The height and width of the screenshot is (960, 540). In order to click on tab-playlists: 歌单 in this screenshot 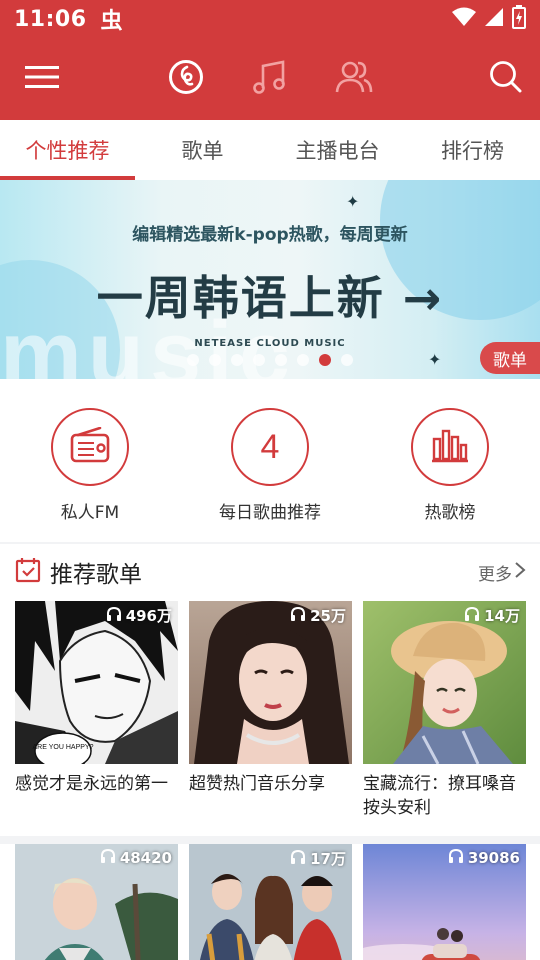, I will do `click(202, 150)`.